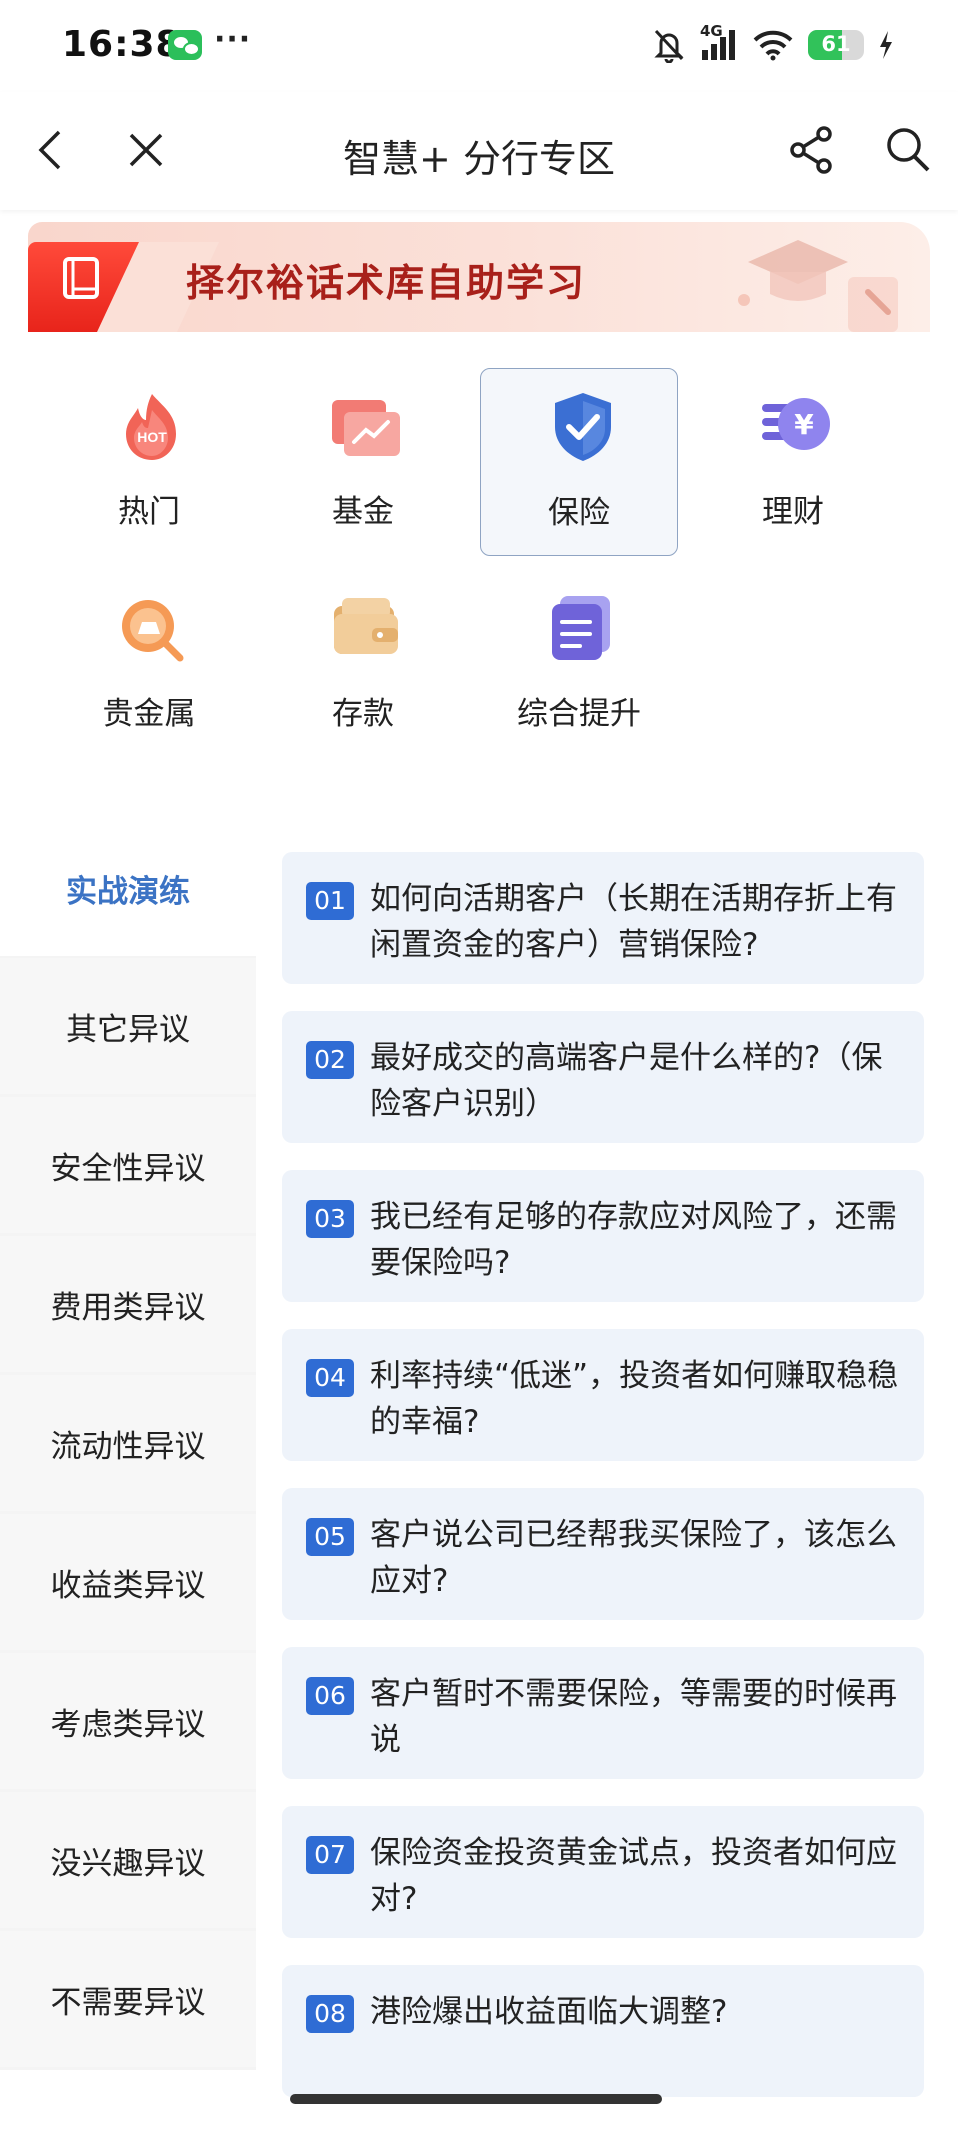  What do you see at coordinates (128, 1582) in the screenshot?
I see `sidebar-item-return: 收益类异议` at bounding box center [128, 1582].